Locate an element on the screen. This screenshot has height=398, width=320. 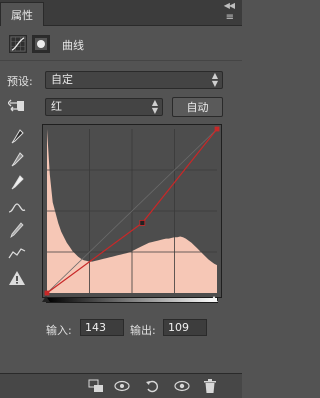
black-point-eyedropper-icon is located at coordinates (17, 137).